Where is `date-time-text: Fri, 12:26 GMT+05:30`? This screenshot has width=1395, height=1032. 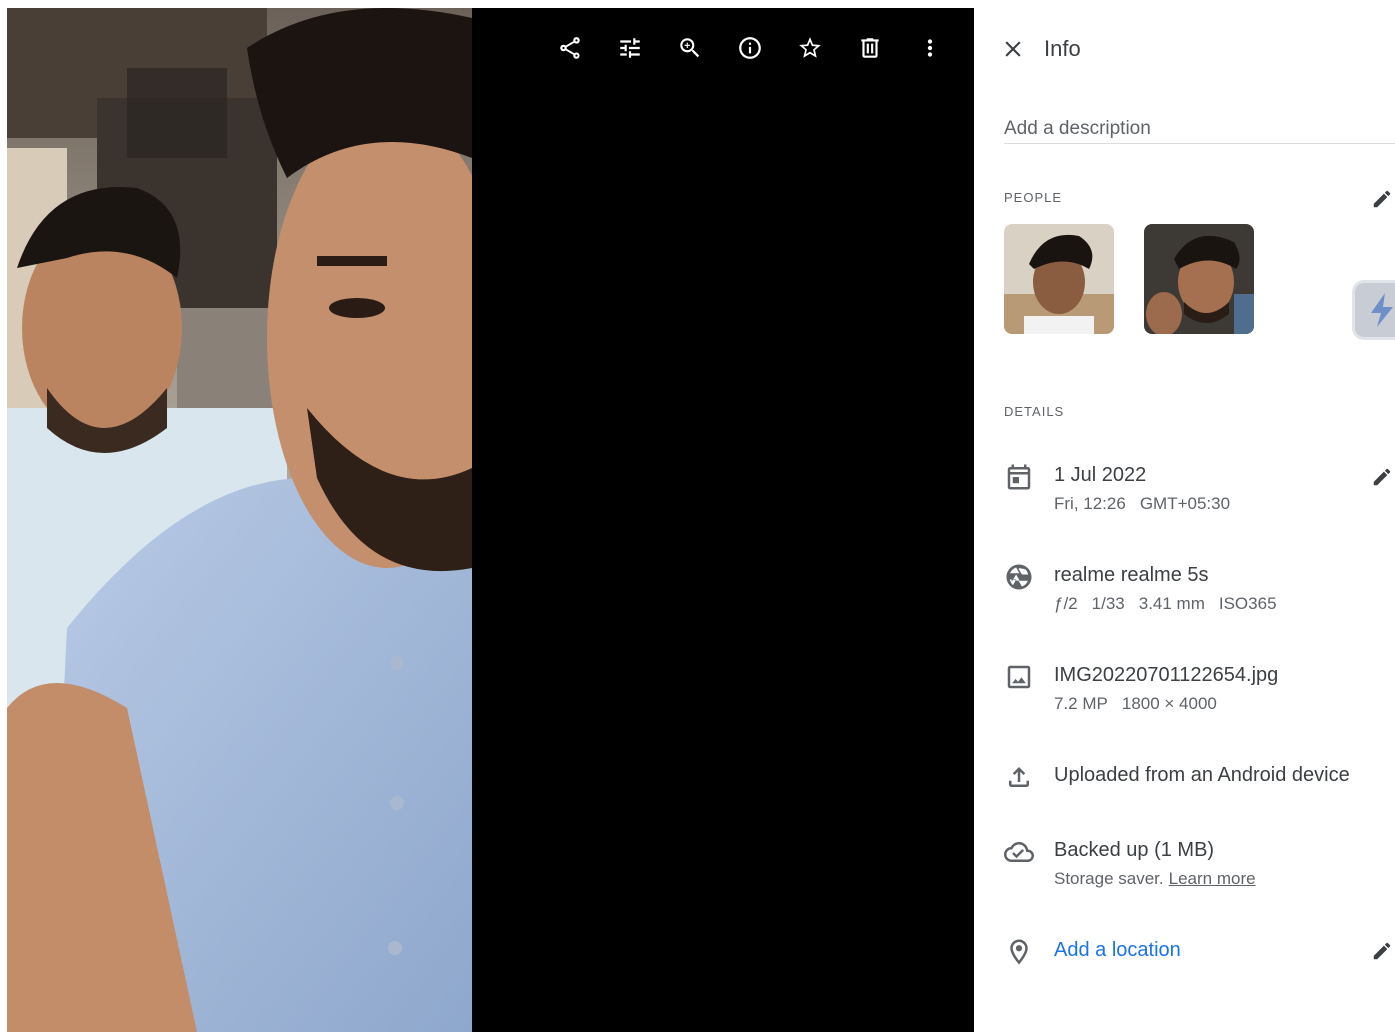 date-time-text: Fri, 12:26 GMT+05:30 is located at coordinates (1149, 504).